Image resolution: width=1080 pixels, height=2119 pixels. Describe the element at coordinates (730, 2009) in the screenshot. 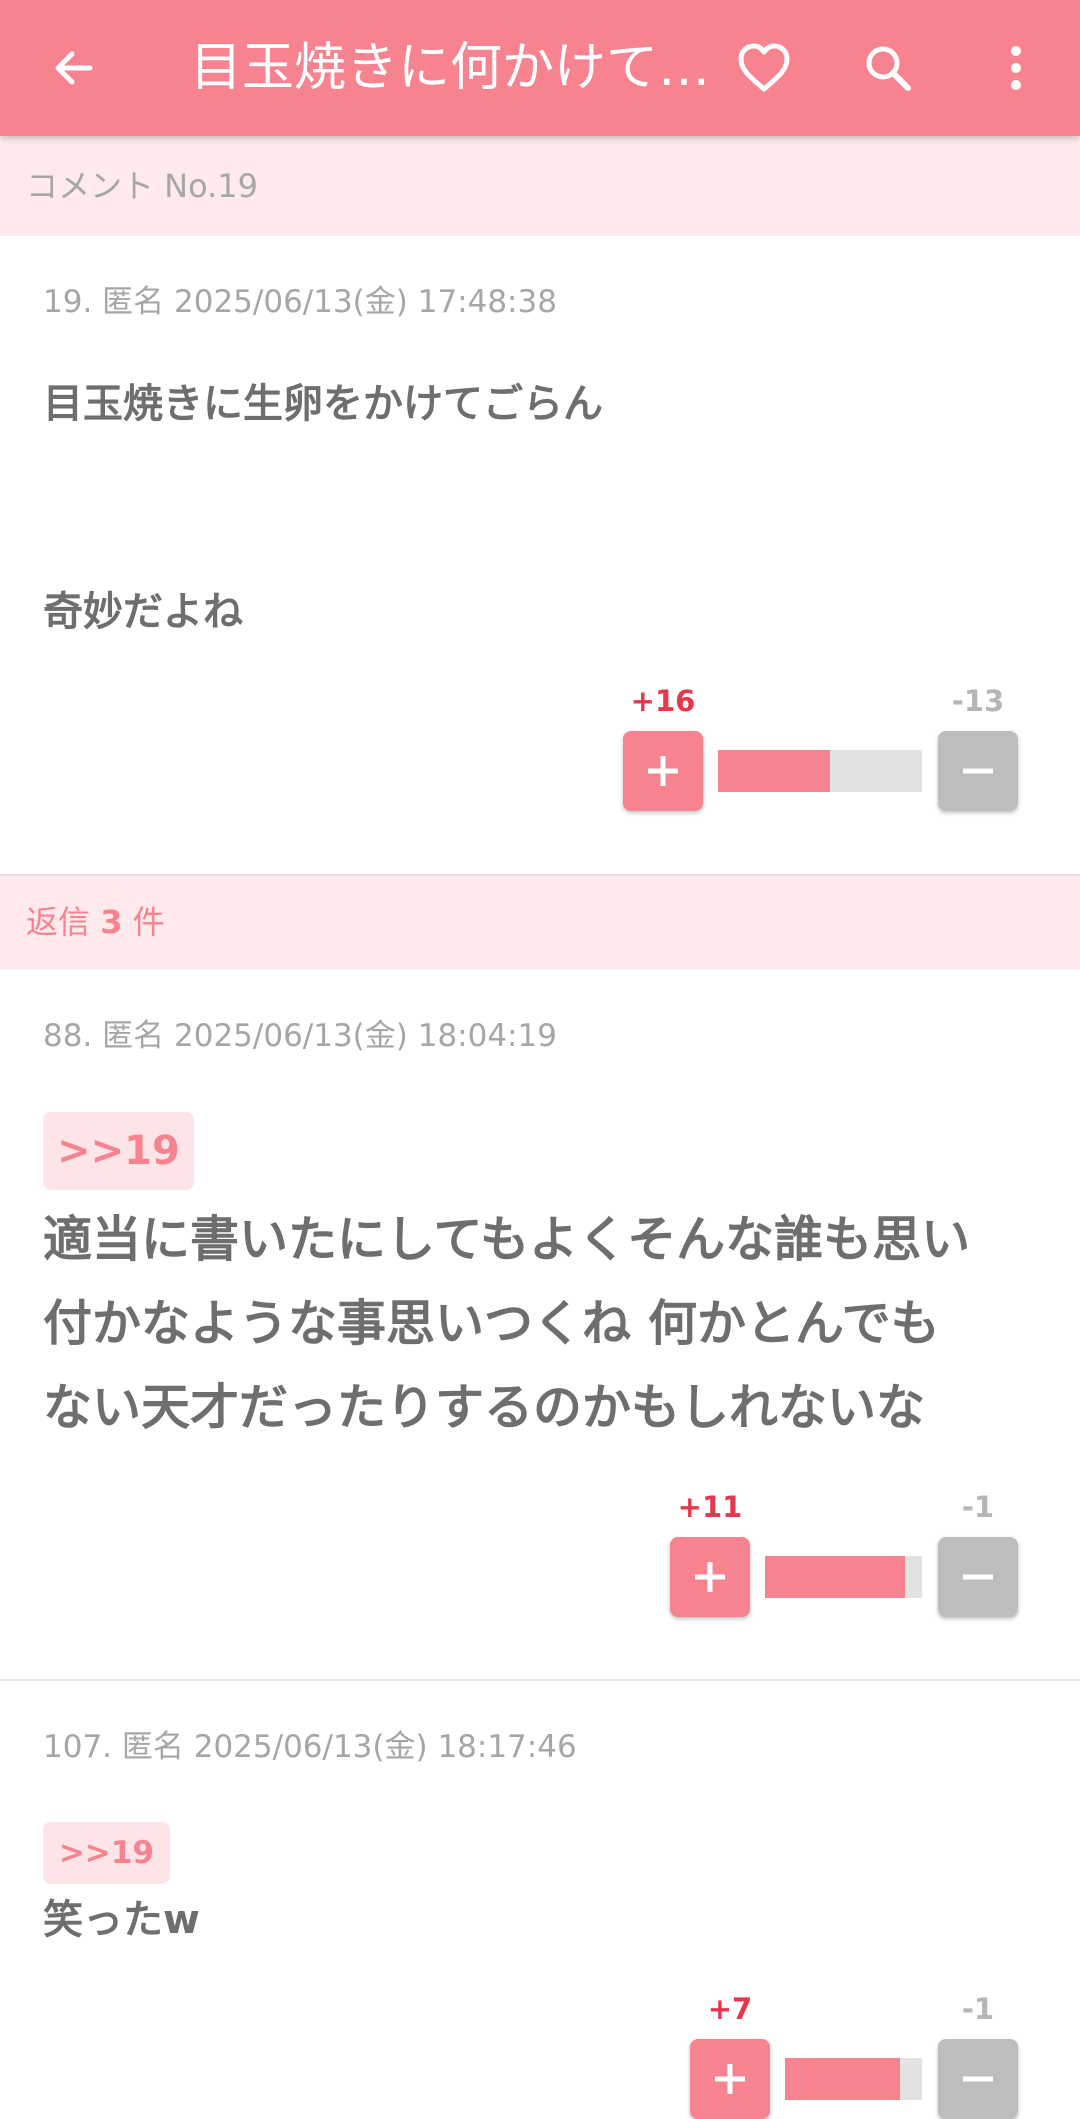

I see `plus-count: +7` at that location.